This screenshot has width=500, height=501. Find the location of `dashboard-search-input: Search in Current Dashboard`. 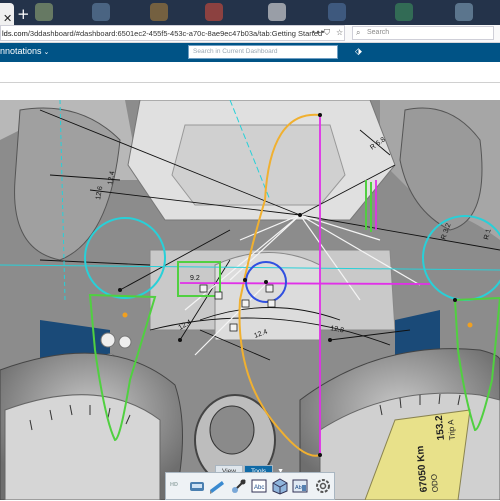

dashboard-search-input: Search in Current Dashboard is located at coordinates (263, 52).